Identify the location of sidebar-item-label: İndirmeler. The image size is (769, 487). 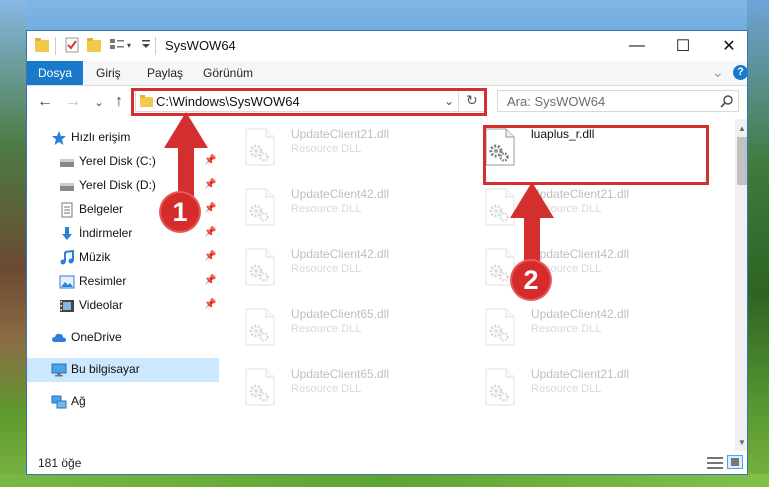
(106, 233).